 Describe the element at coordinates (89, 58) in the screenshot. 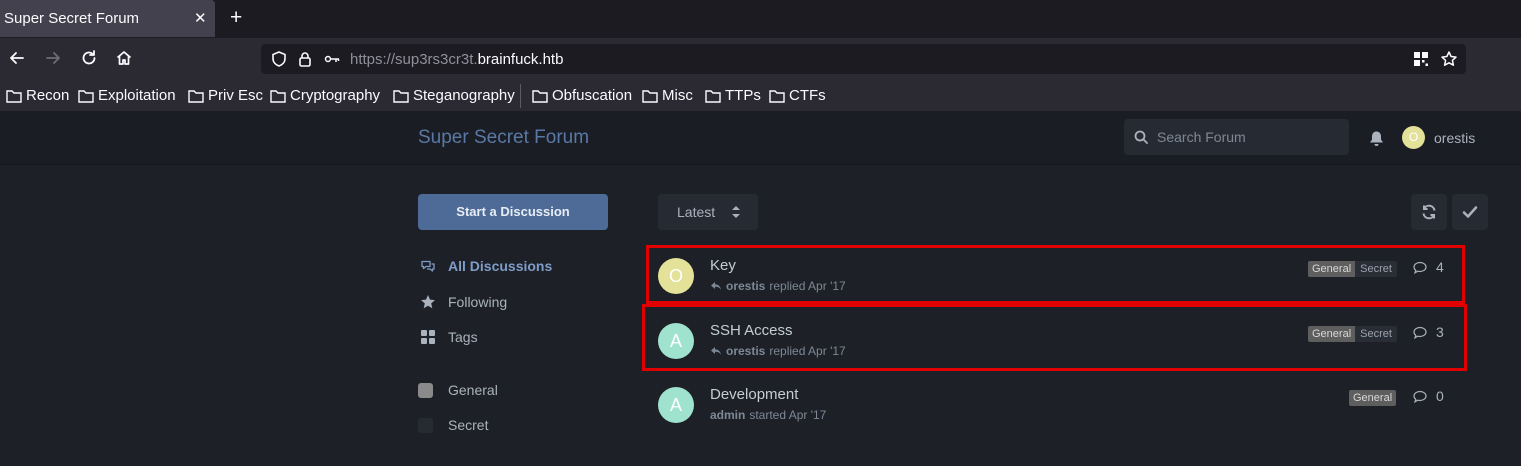

I see `reload-icon` at that location.